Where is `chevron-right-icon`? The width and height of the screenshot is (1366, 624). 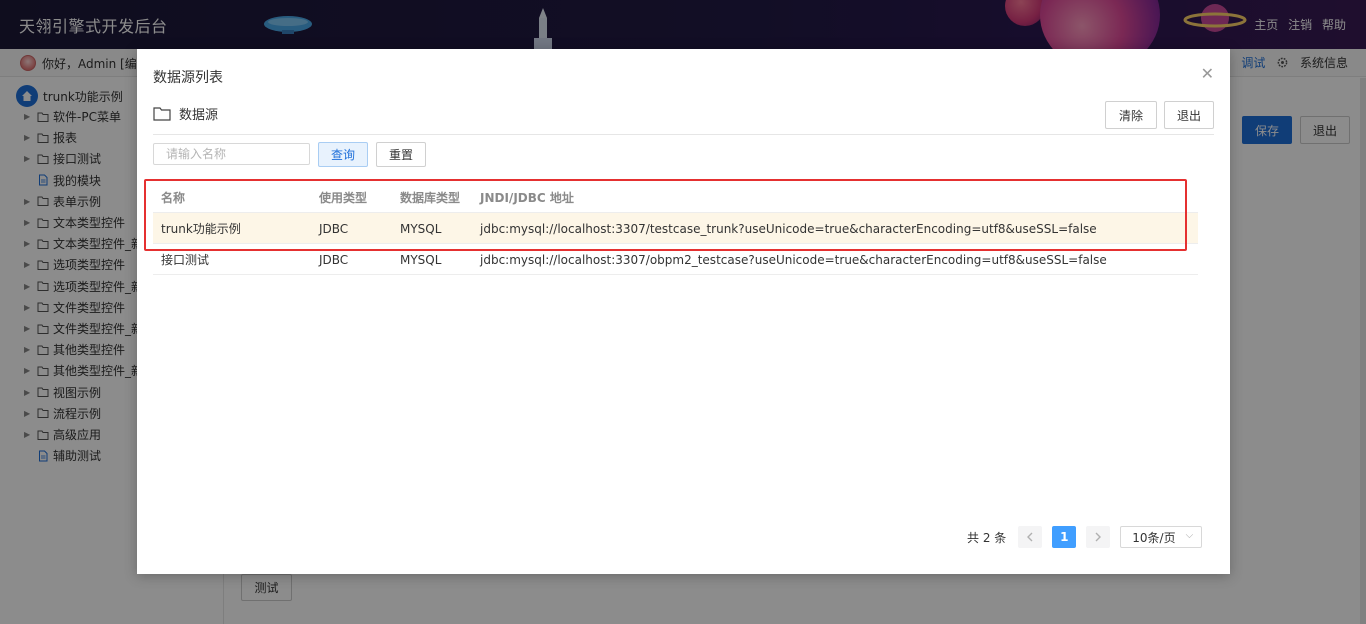
chevron-right-icon is located at coordinates (1098, 537).